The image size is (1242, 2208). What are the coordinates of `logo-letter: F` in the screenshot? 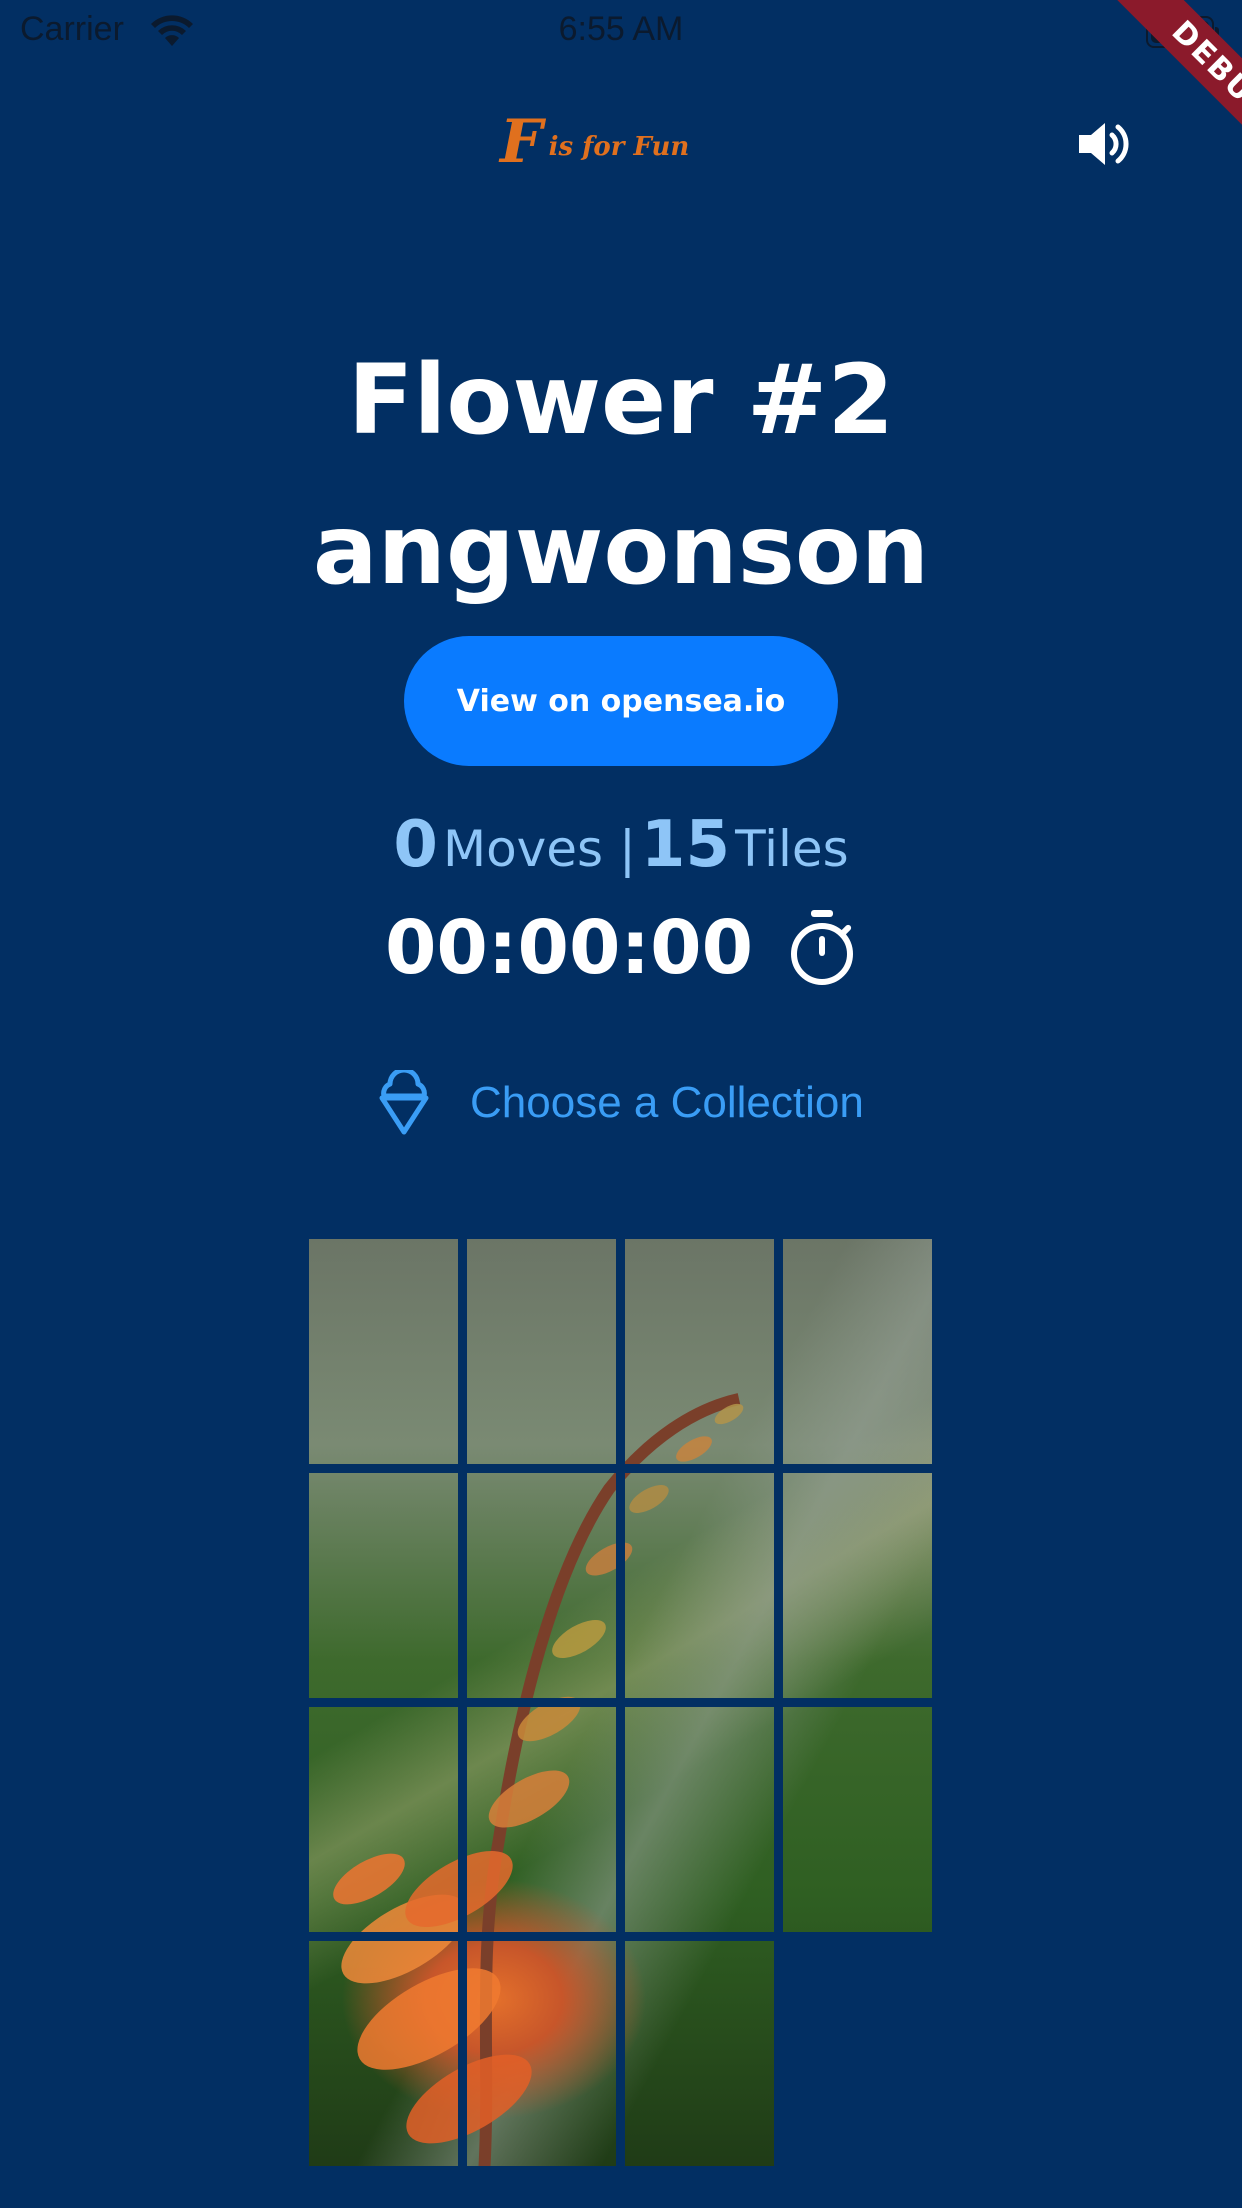 It's located at (521, 142).